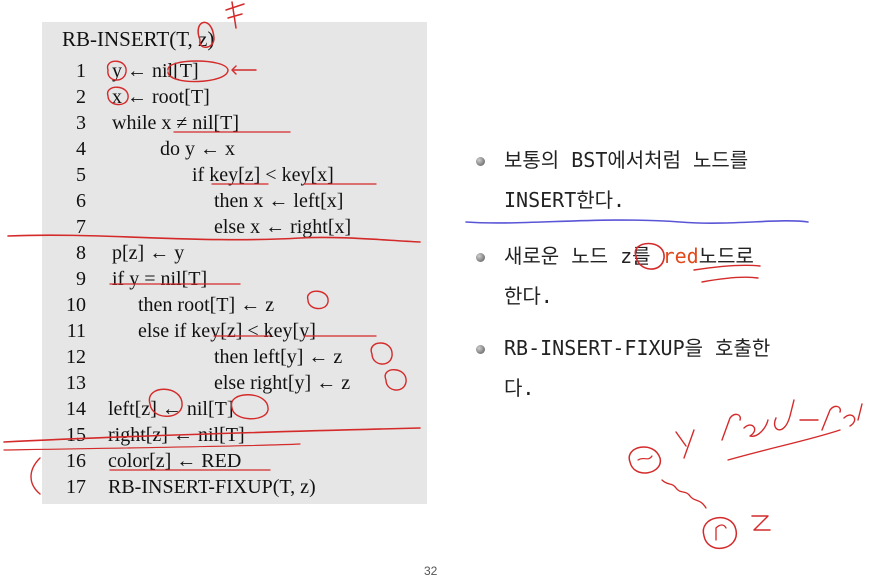 The height and width of the screenshot is (578, 872). What do you see at coordinates (76, 383) in the screenshot?
I see `line-number: 13` at bounding box center [76, 383].